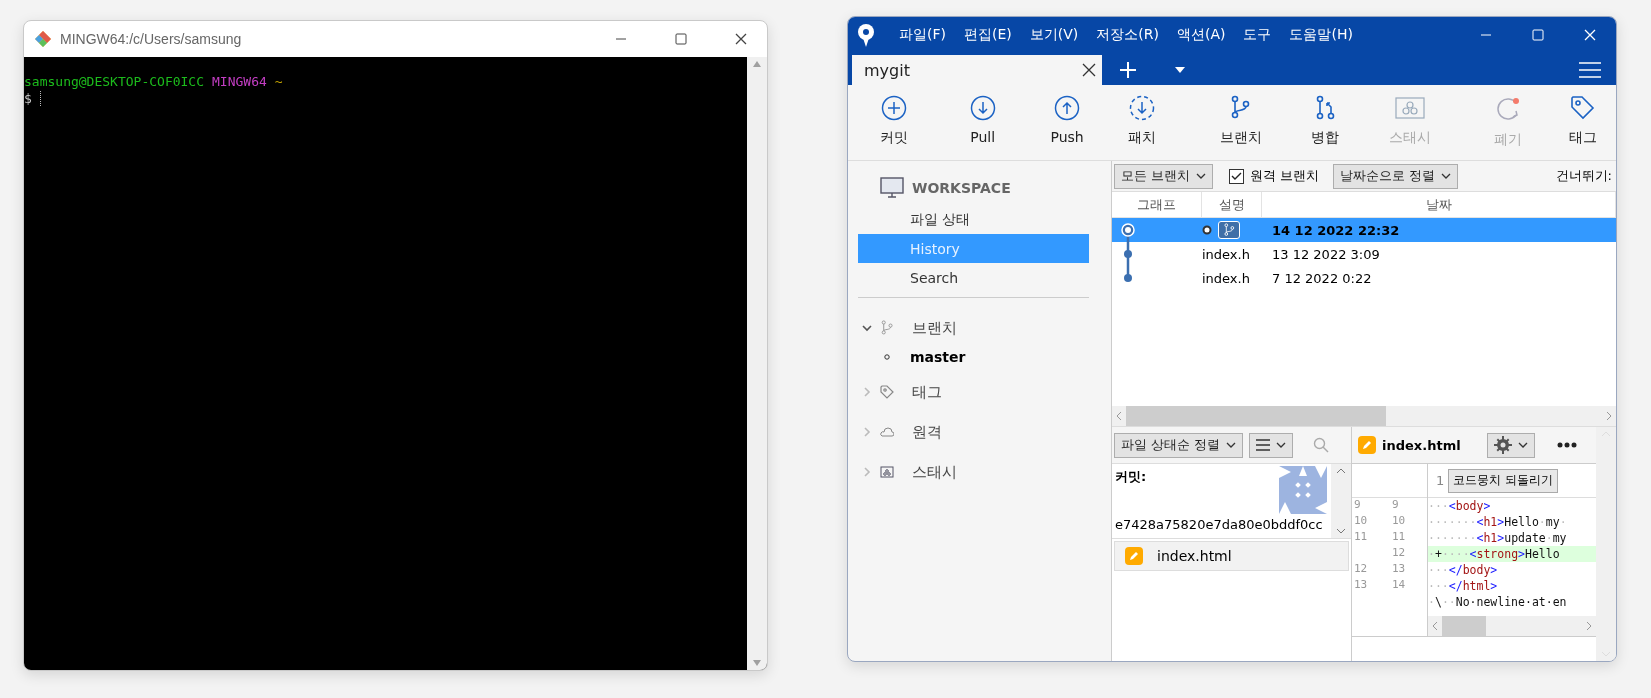  What do you see at coordinates (1271, 445) in the screenshot?
I see `view-mode-dropdown` at bounding box center [1271, 445].